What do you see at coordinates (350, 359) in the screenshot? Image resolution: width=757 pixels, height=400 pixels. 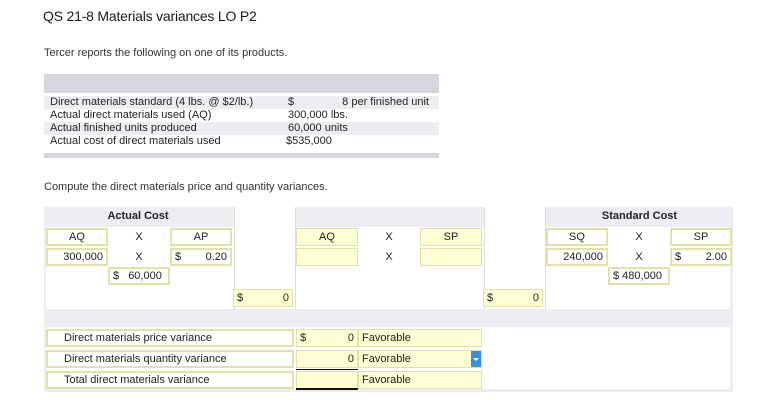 I see `quantity-variance-value: 0` at bounding box center [350, 359].